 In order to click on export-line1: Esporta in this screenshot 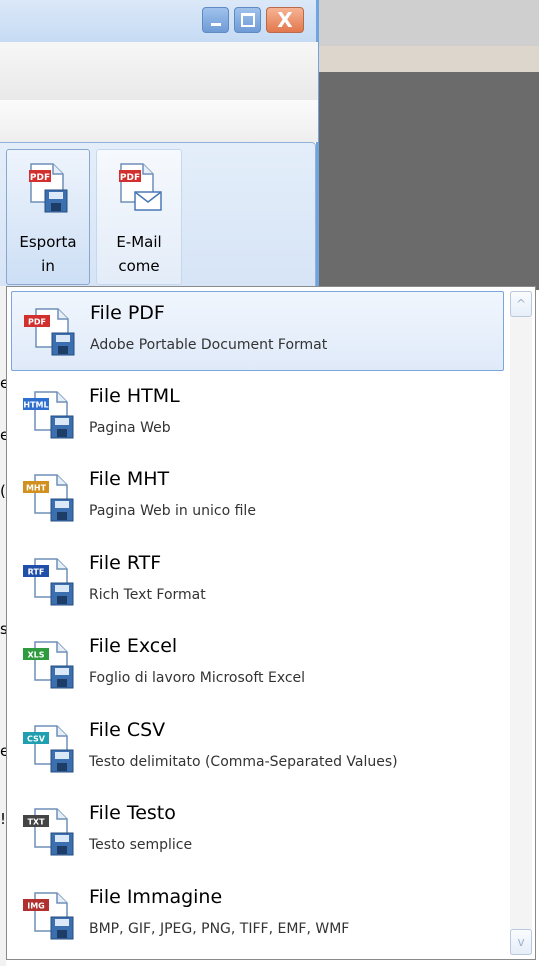, I will do `click(48, 242)`.